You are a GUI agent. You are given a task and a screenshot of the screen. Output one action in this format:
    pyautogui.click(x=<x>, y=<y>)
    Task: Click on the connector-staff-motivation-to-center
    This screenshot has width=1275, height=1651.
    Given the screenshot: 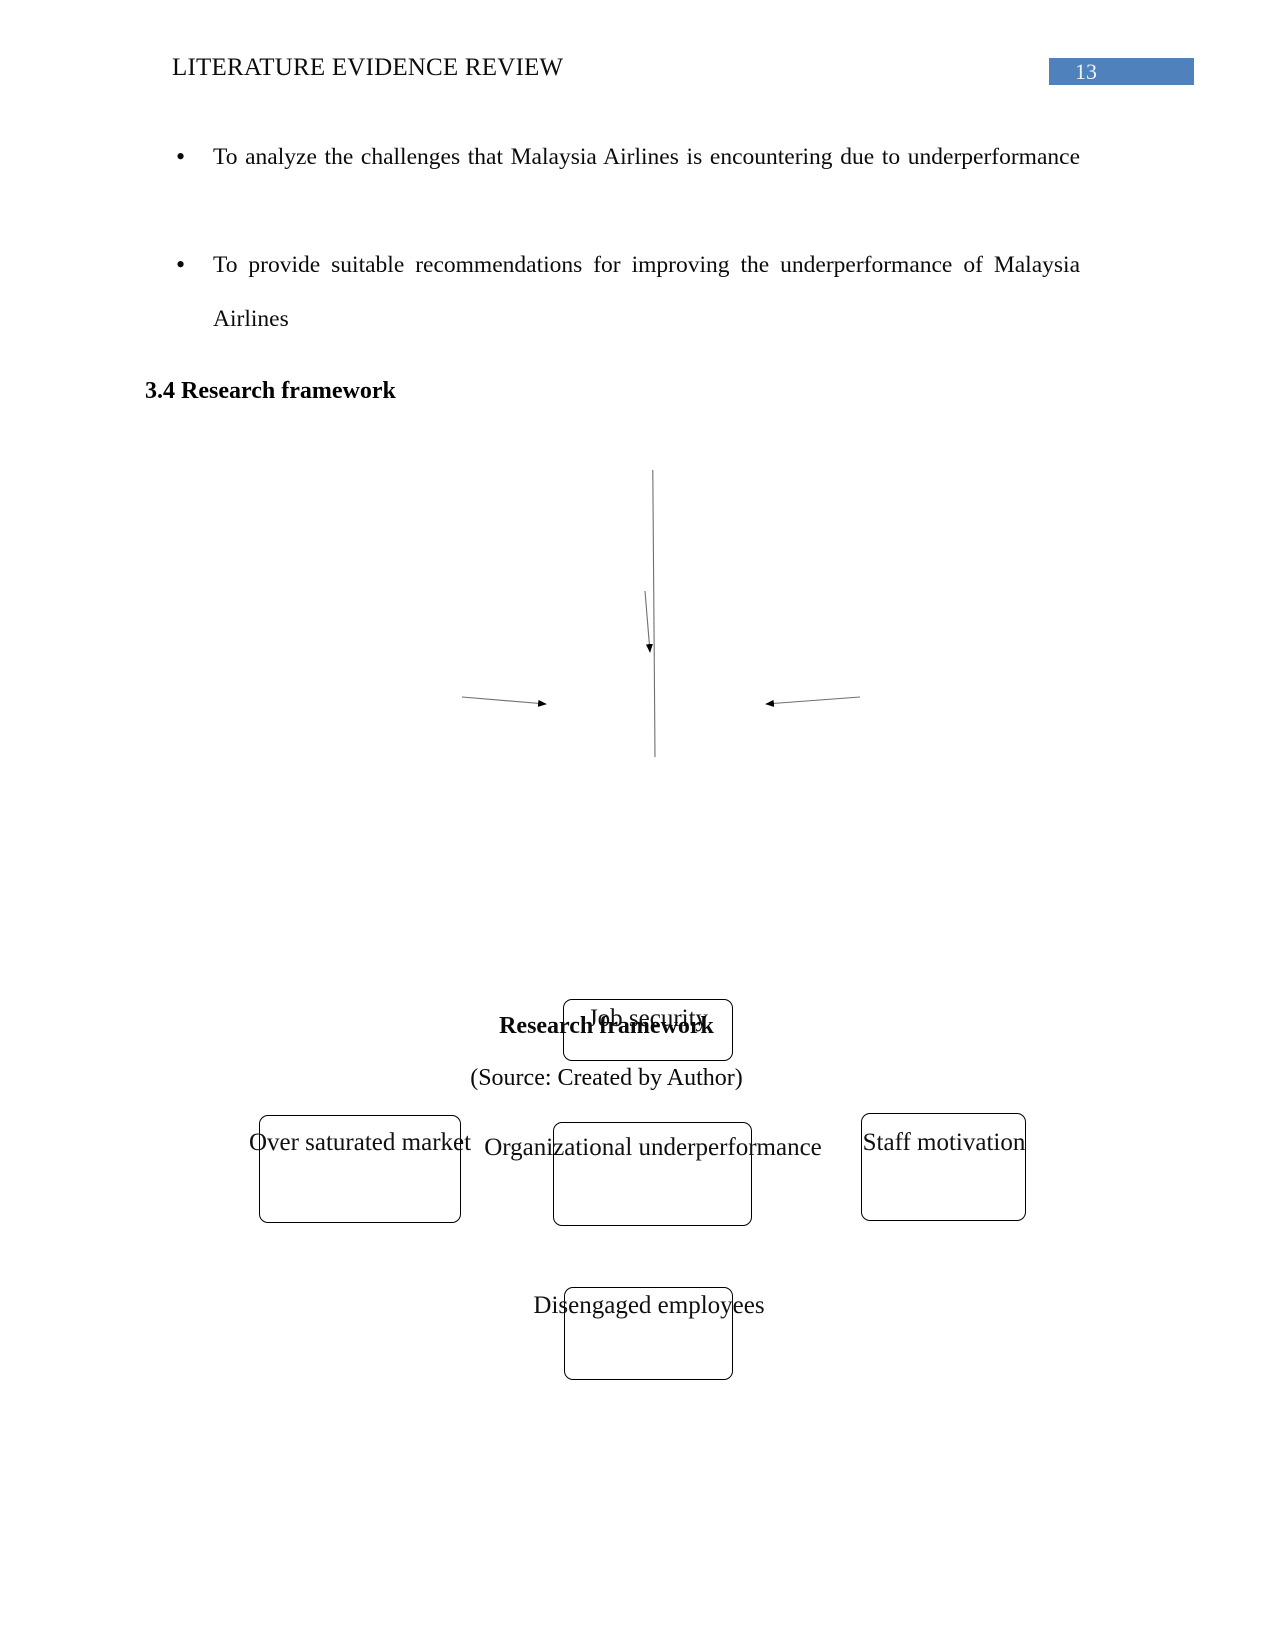 What is the action you would take?
    pyautogui.click(x=813, y=701)
    